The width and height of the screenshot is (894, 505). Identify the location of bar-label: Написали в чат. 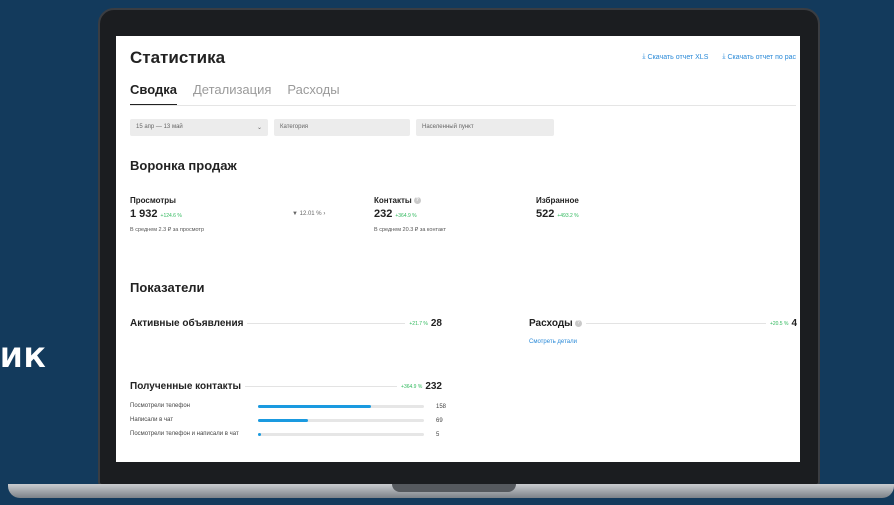
(152, 420).